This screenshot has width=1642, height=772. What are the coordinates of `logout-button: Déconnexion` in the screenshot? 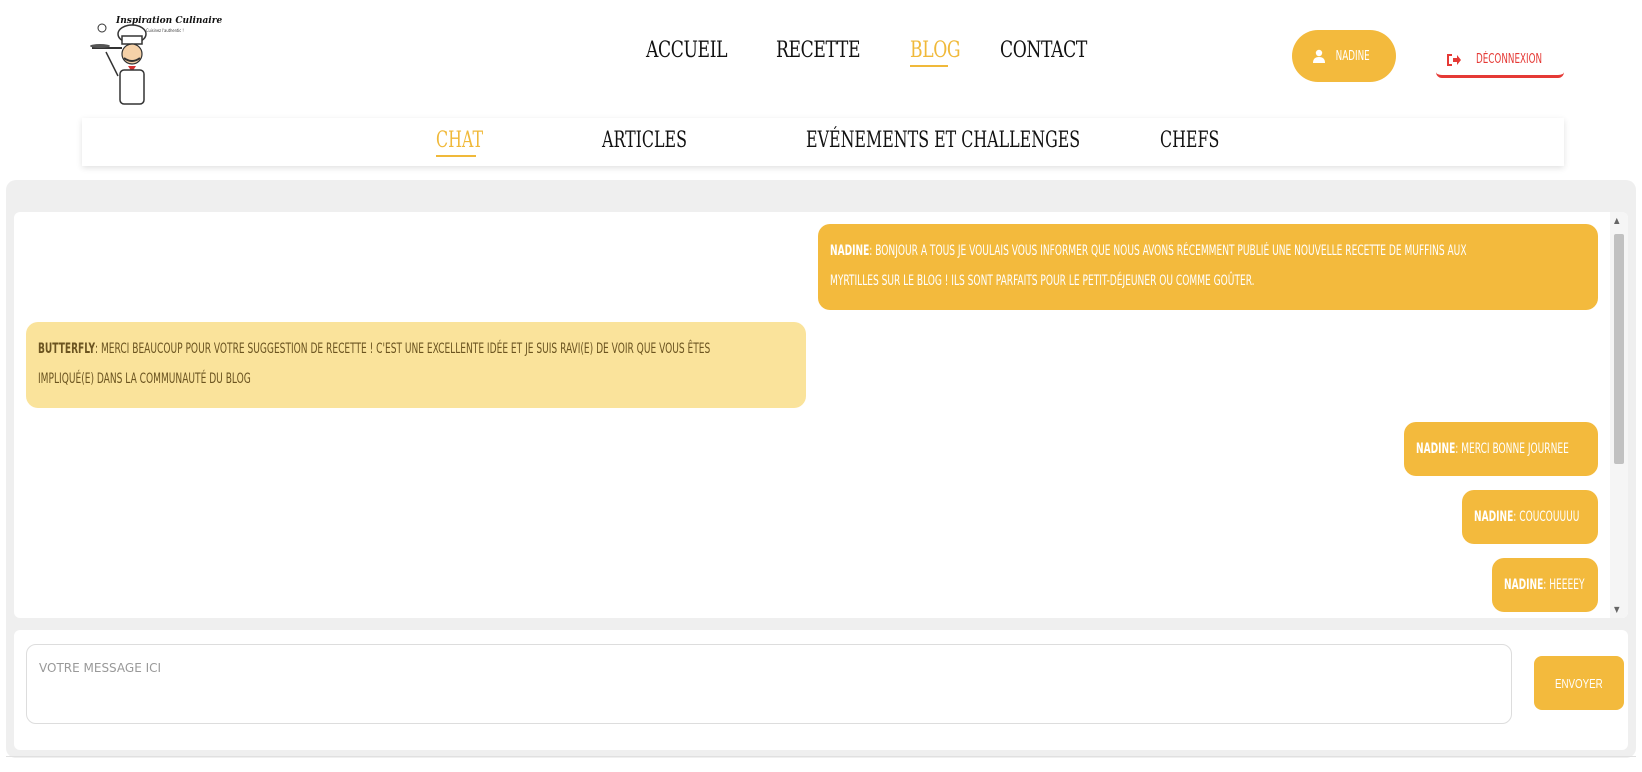 It's located at (1500, 61).